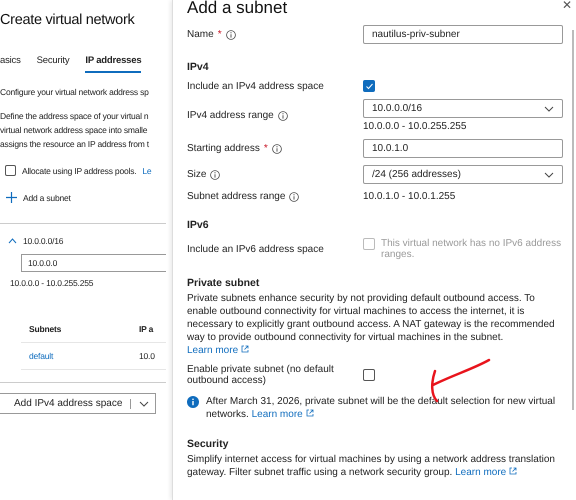  I want to click on scrollbar, so click(573, 220).